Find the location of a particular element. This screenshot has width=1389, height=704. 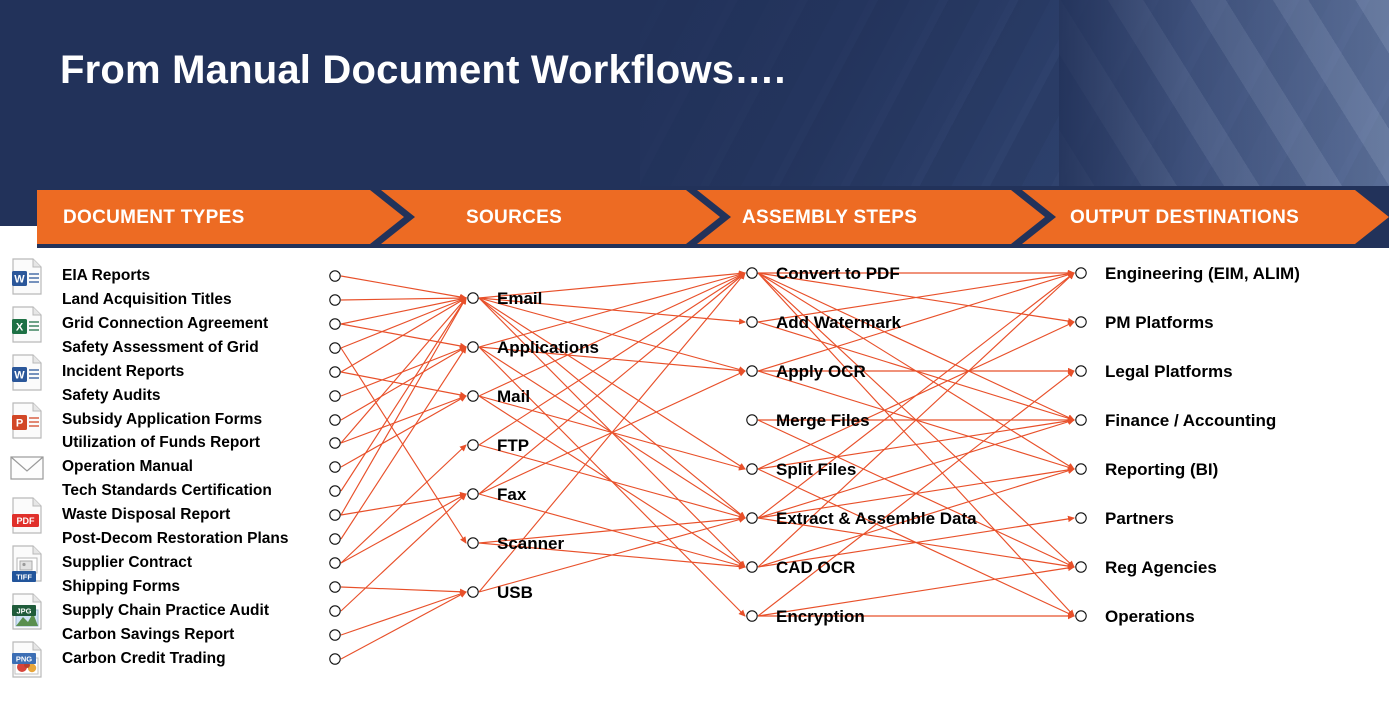

png-image-icon: PNG is located at coordinates (27, 660).